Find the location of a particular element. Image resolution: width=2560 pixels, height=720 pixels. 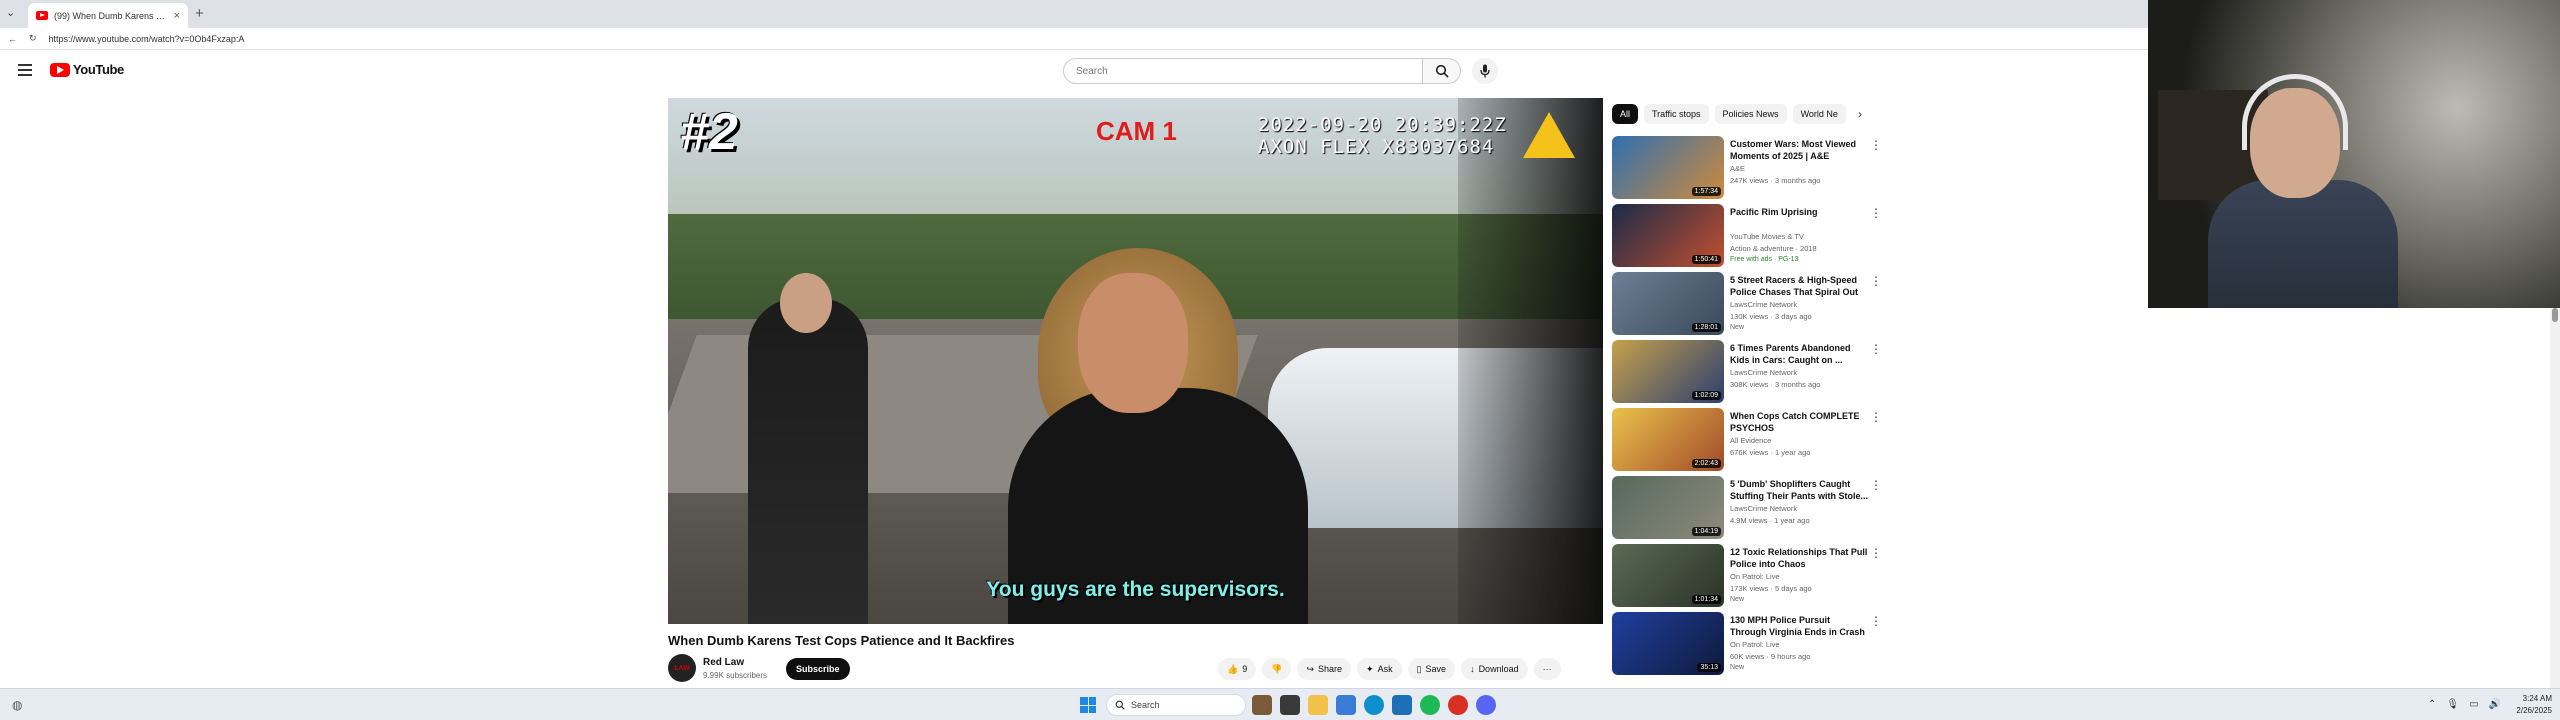

chip-policies-news: Policies News is located at coordinates (1750, 114).